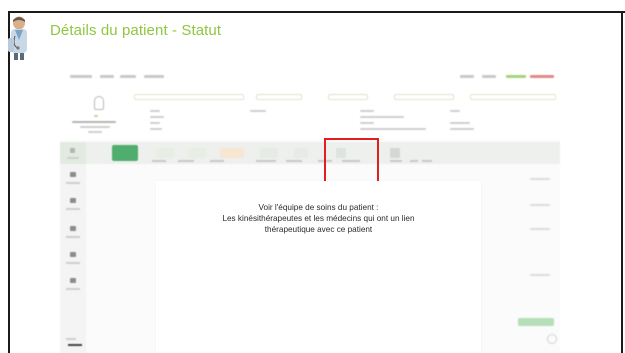 The width and height of the screenshot is (625, 353). Describe the element at coordinates (310, 153) in the screenshot. I see `patient-tabs` at that location.